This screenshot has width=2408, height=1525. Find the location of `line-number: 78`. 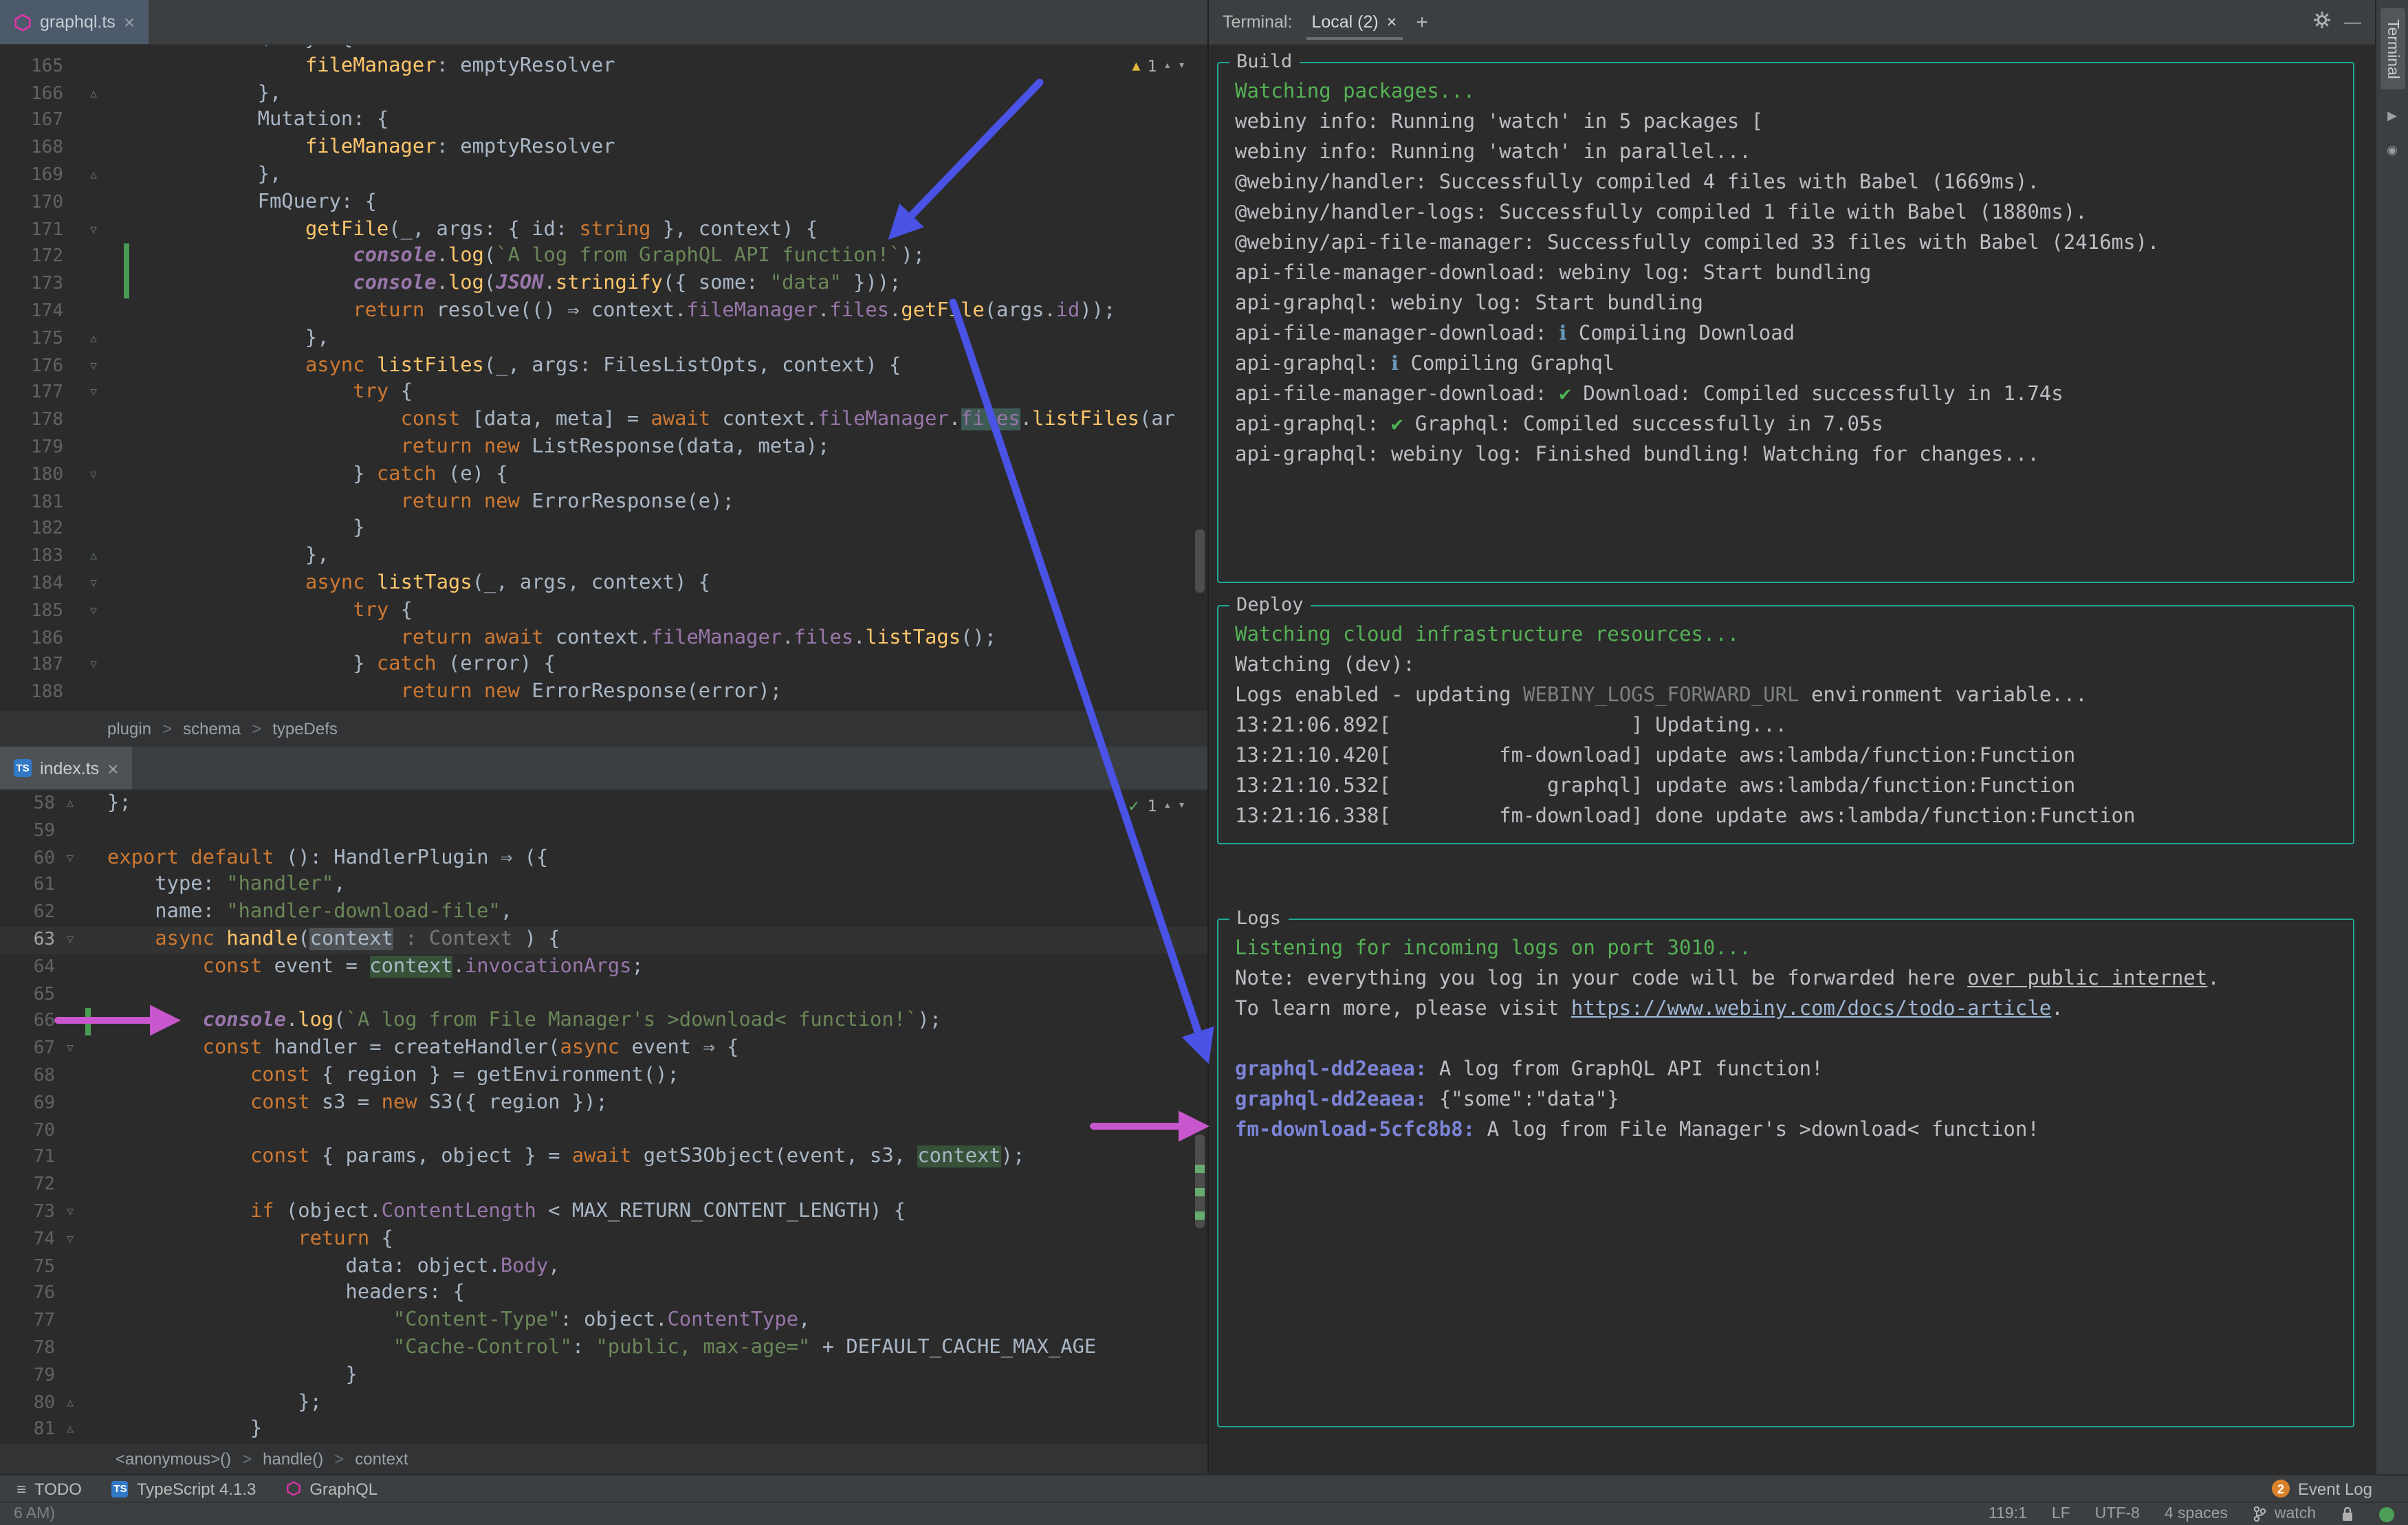

line-number: 78 is located at coordinates (28, 1349).